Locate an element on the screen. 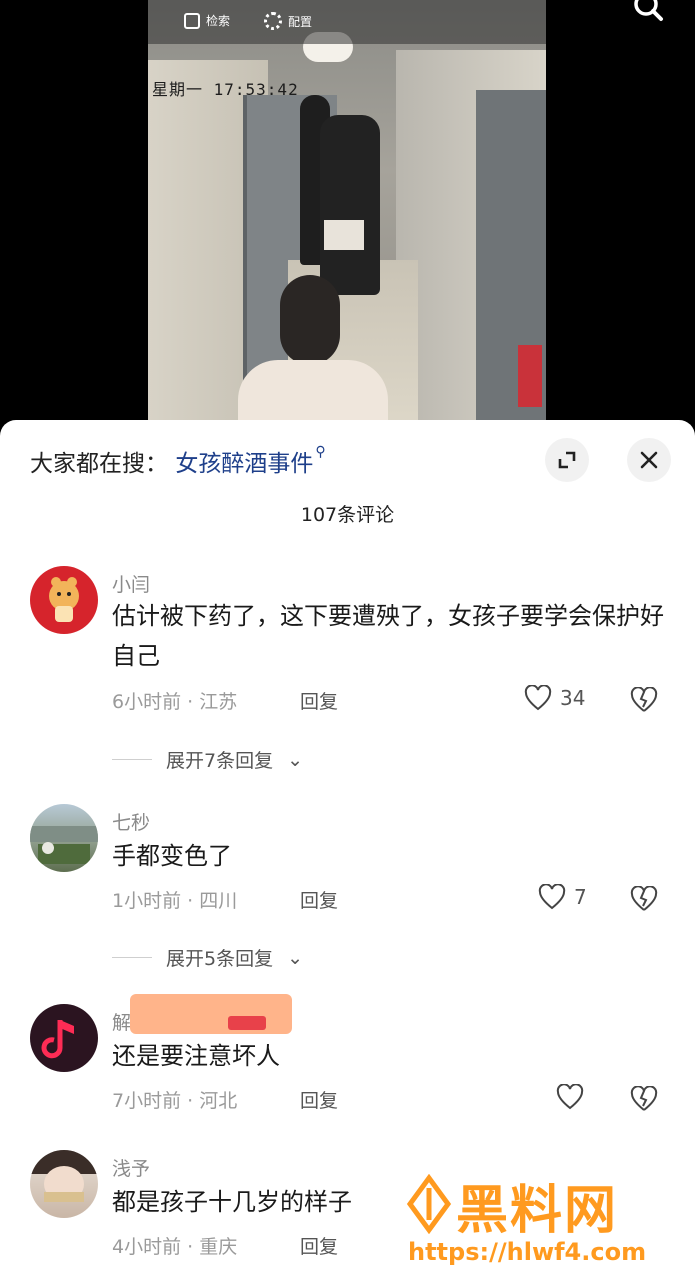  comment-count: 107条评论 is located at coordinates (347, 515).